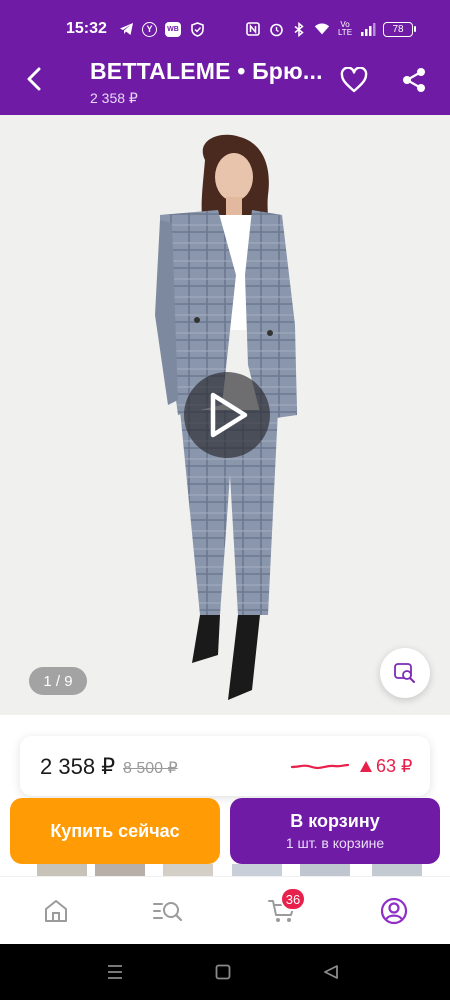  What do you see at coordinates (335, 821) in the screenshot?
I see `add-to-cart-label: В корзину` at bounding box center [335, 821].